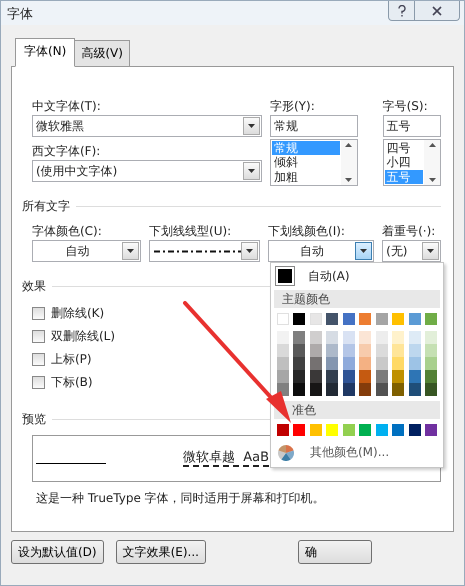  What do you see at coordinates (329, 276) in the screenshot?
I see `menu-item: 自动(A)` at bounding box center [329, 276].